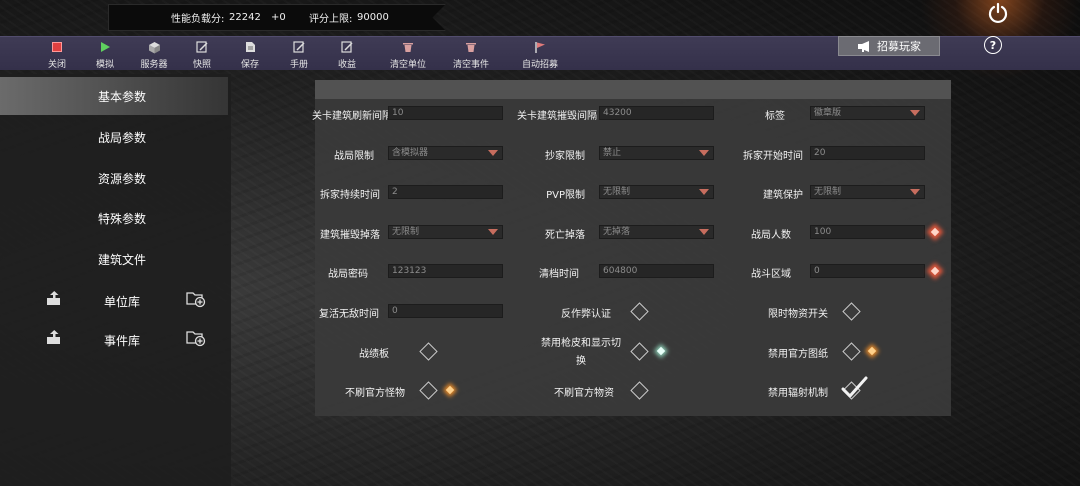 This screenshot has height=486, width=1080. What do you see at coordinates (656, 232) in the screenshot?
I see `death-drop-dropdown: 无掉落` at bounding box center [656, 232].